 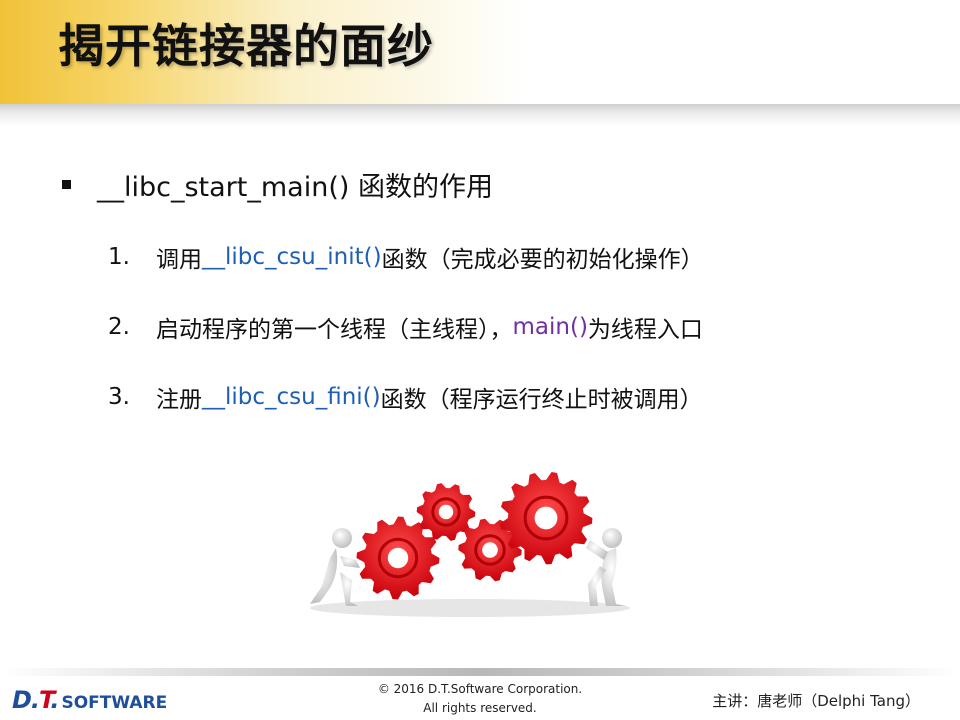 I want to click on function-name: __libc_csu_fini(), so click(x=291, y=397).